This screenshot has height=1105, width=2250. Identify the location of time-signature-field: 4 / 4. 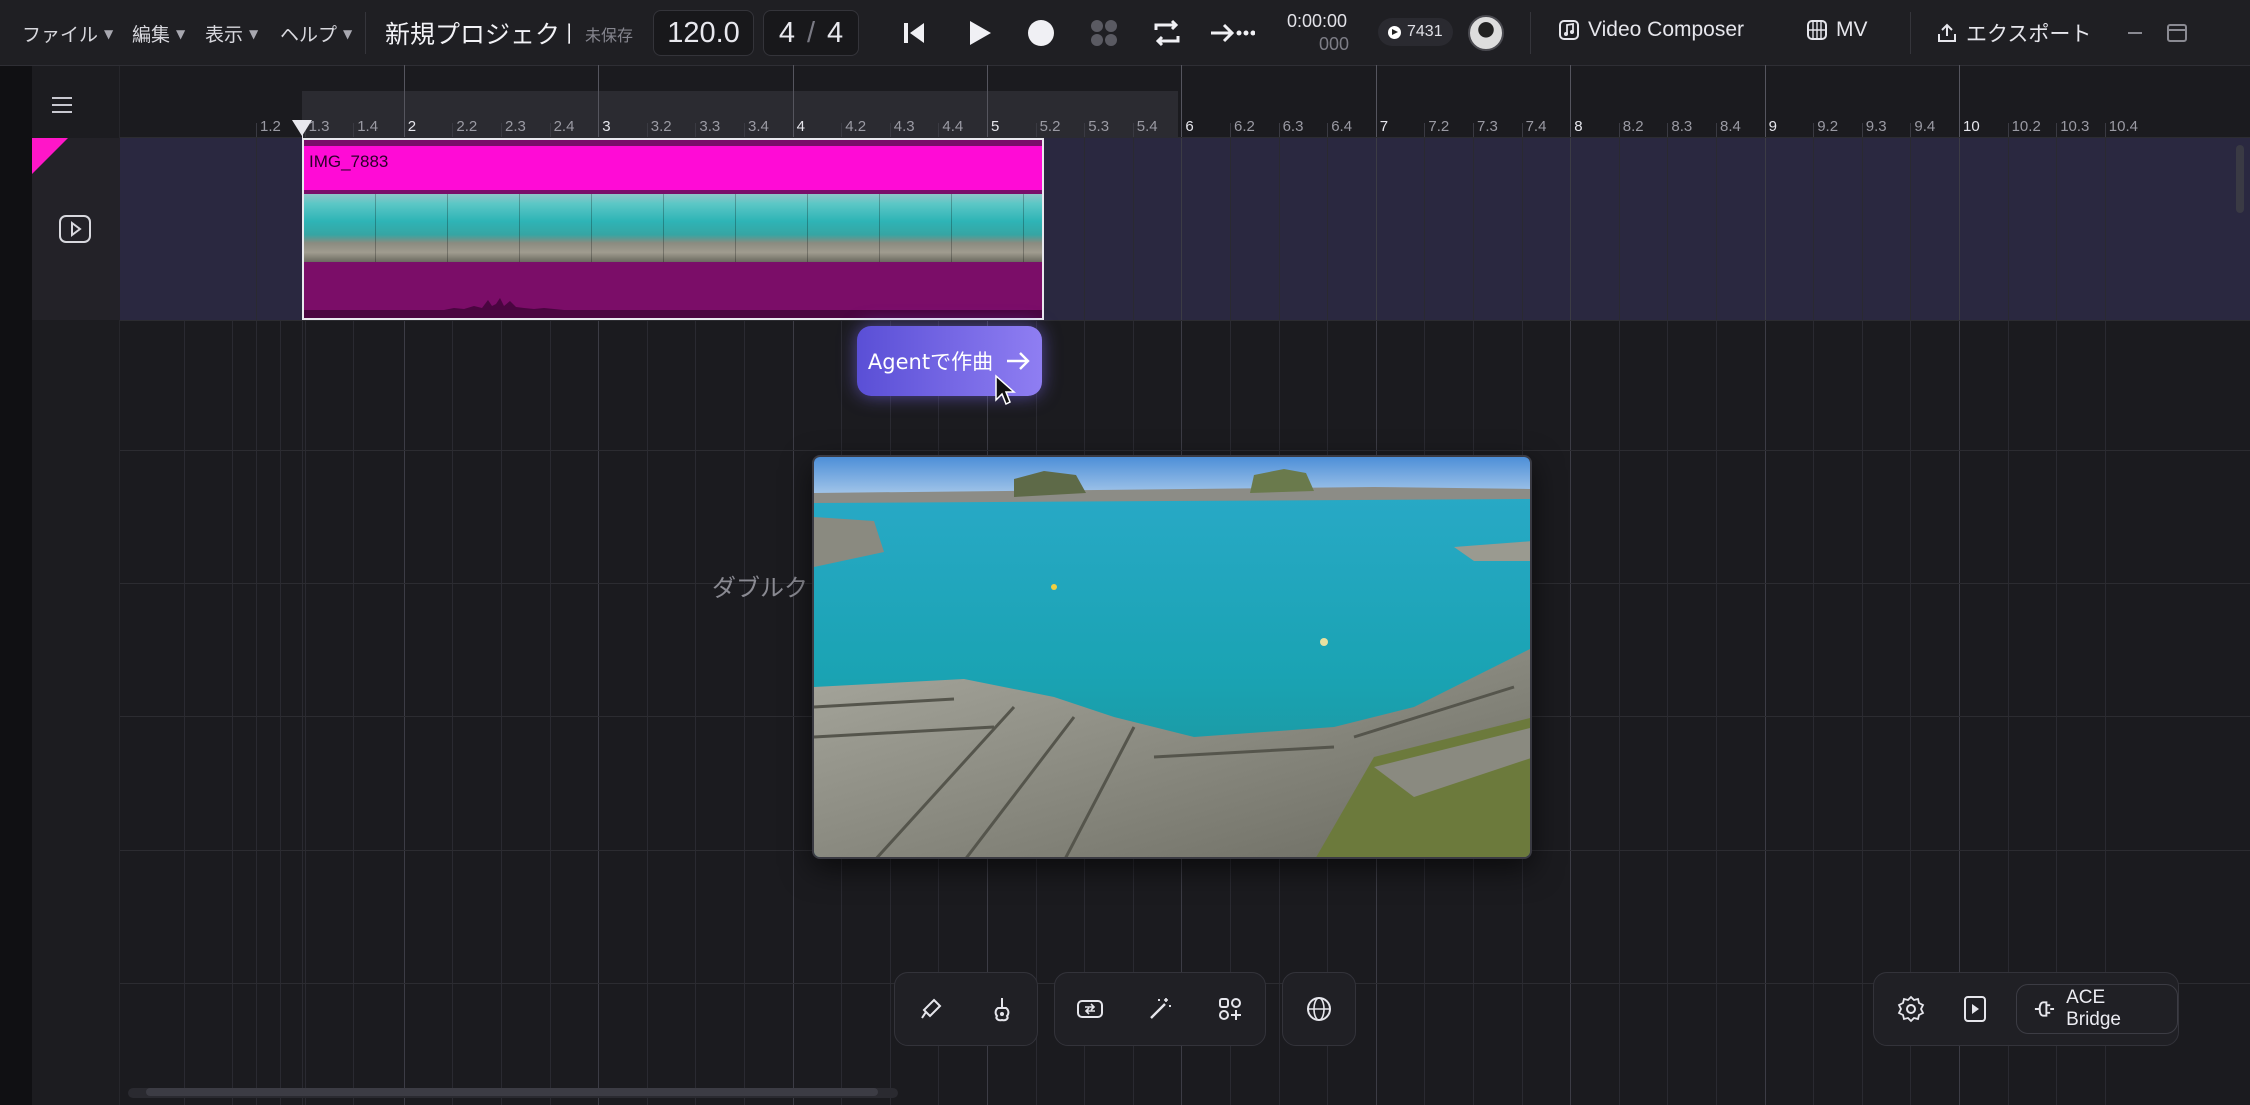
(811, 33).